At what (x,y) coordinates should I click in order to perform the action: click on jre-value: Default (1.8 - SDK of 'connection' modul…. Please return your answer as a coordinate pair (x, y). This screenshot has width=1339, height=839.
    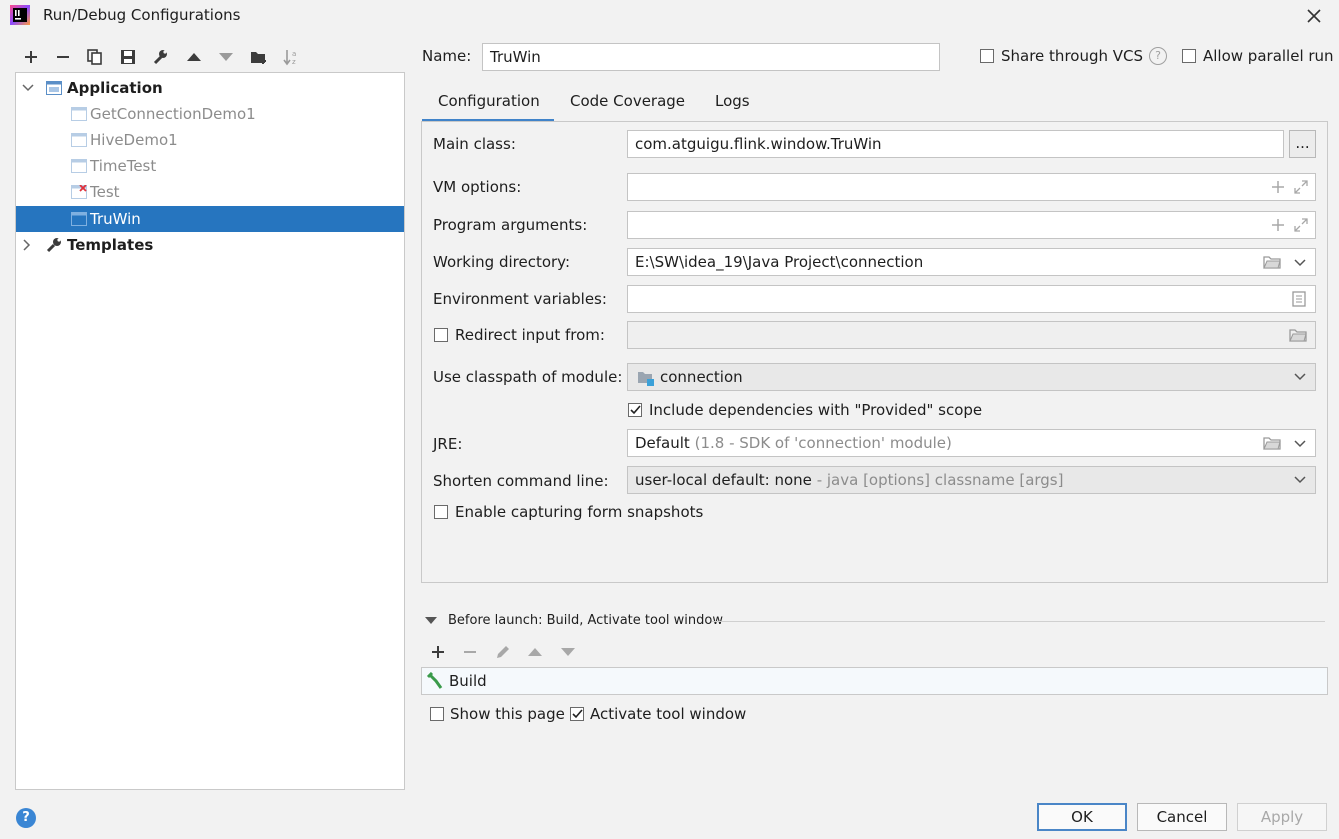
    Looking at the image, I should click on (793, 443).